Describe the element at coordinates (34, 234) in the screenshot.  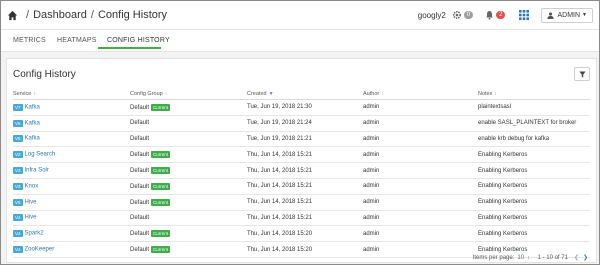
I see `service-link: Spark2` at that location.